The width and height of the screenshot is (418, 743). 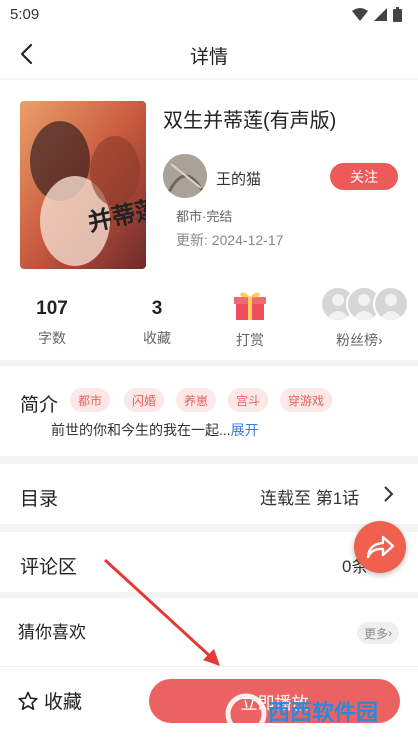 I want to click on tag: 闪婚, so click(x=144, y=400).